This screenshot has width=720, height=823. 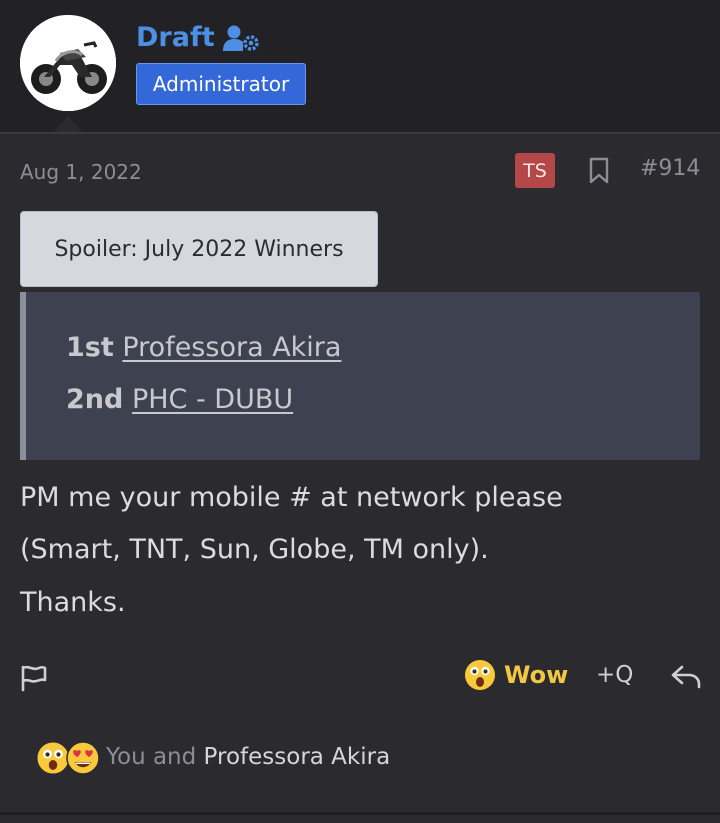 What do you see at coordinates (231, 347) in the screenshot?
I see `winner-link: Professora Akira` at bounding box center [231, 347].